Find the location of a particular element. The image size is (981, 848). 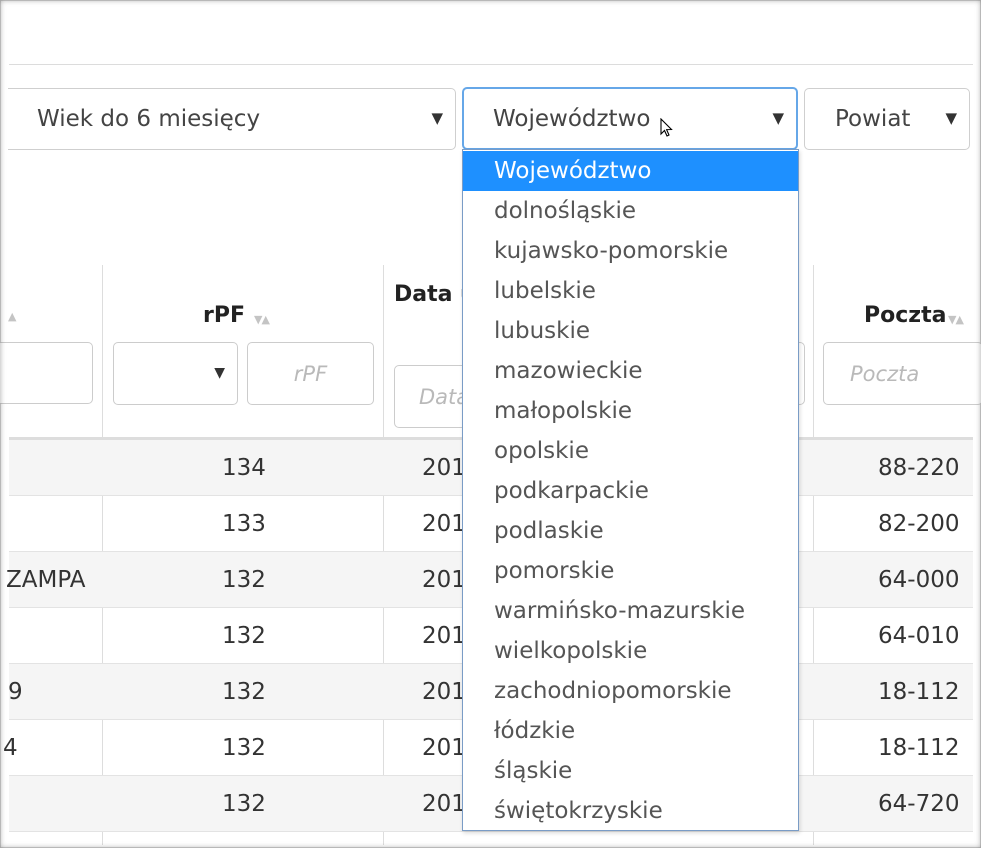

dropdown-option: opolskie is located at coordinates (630, 451).